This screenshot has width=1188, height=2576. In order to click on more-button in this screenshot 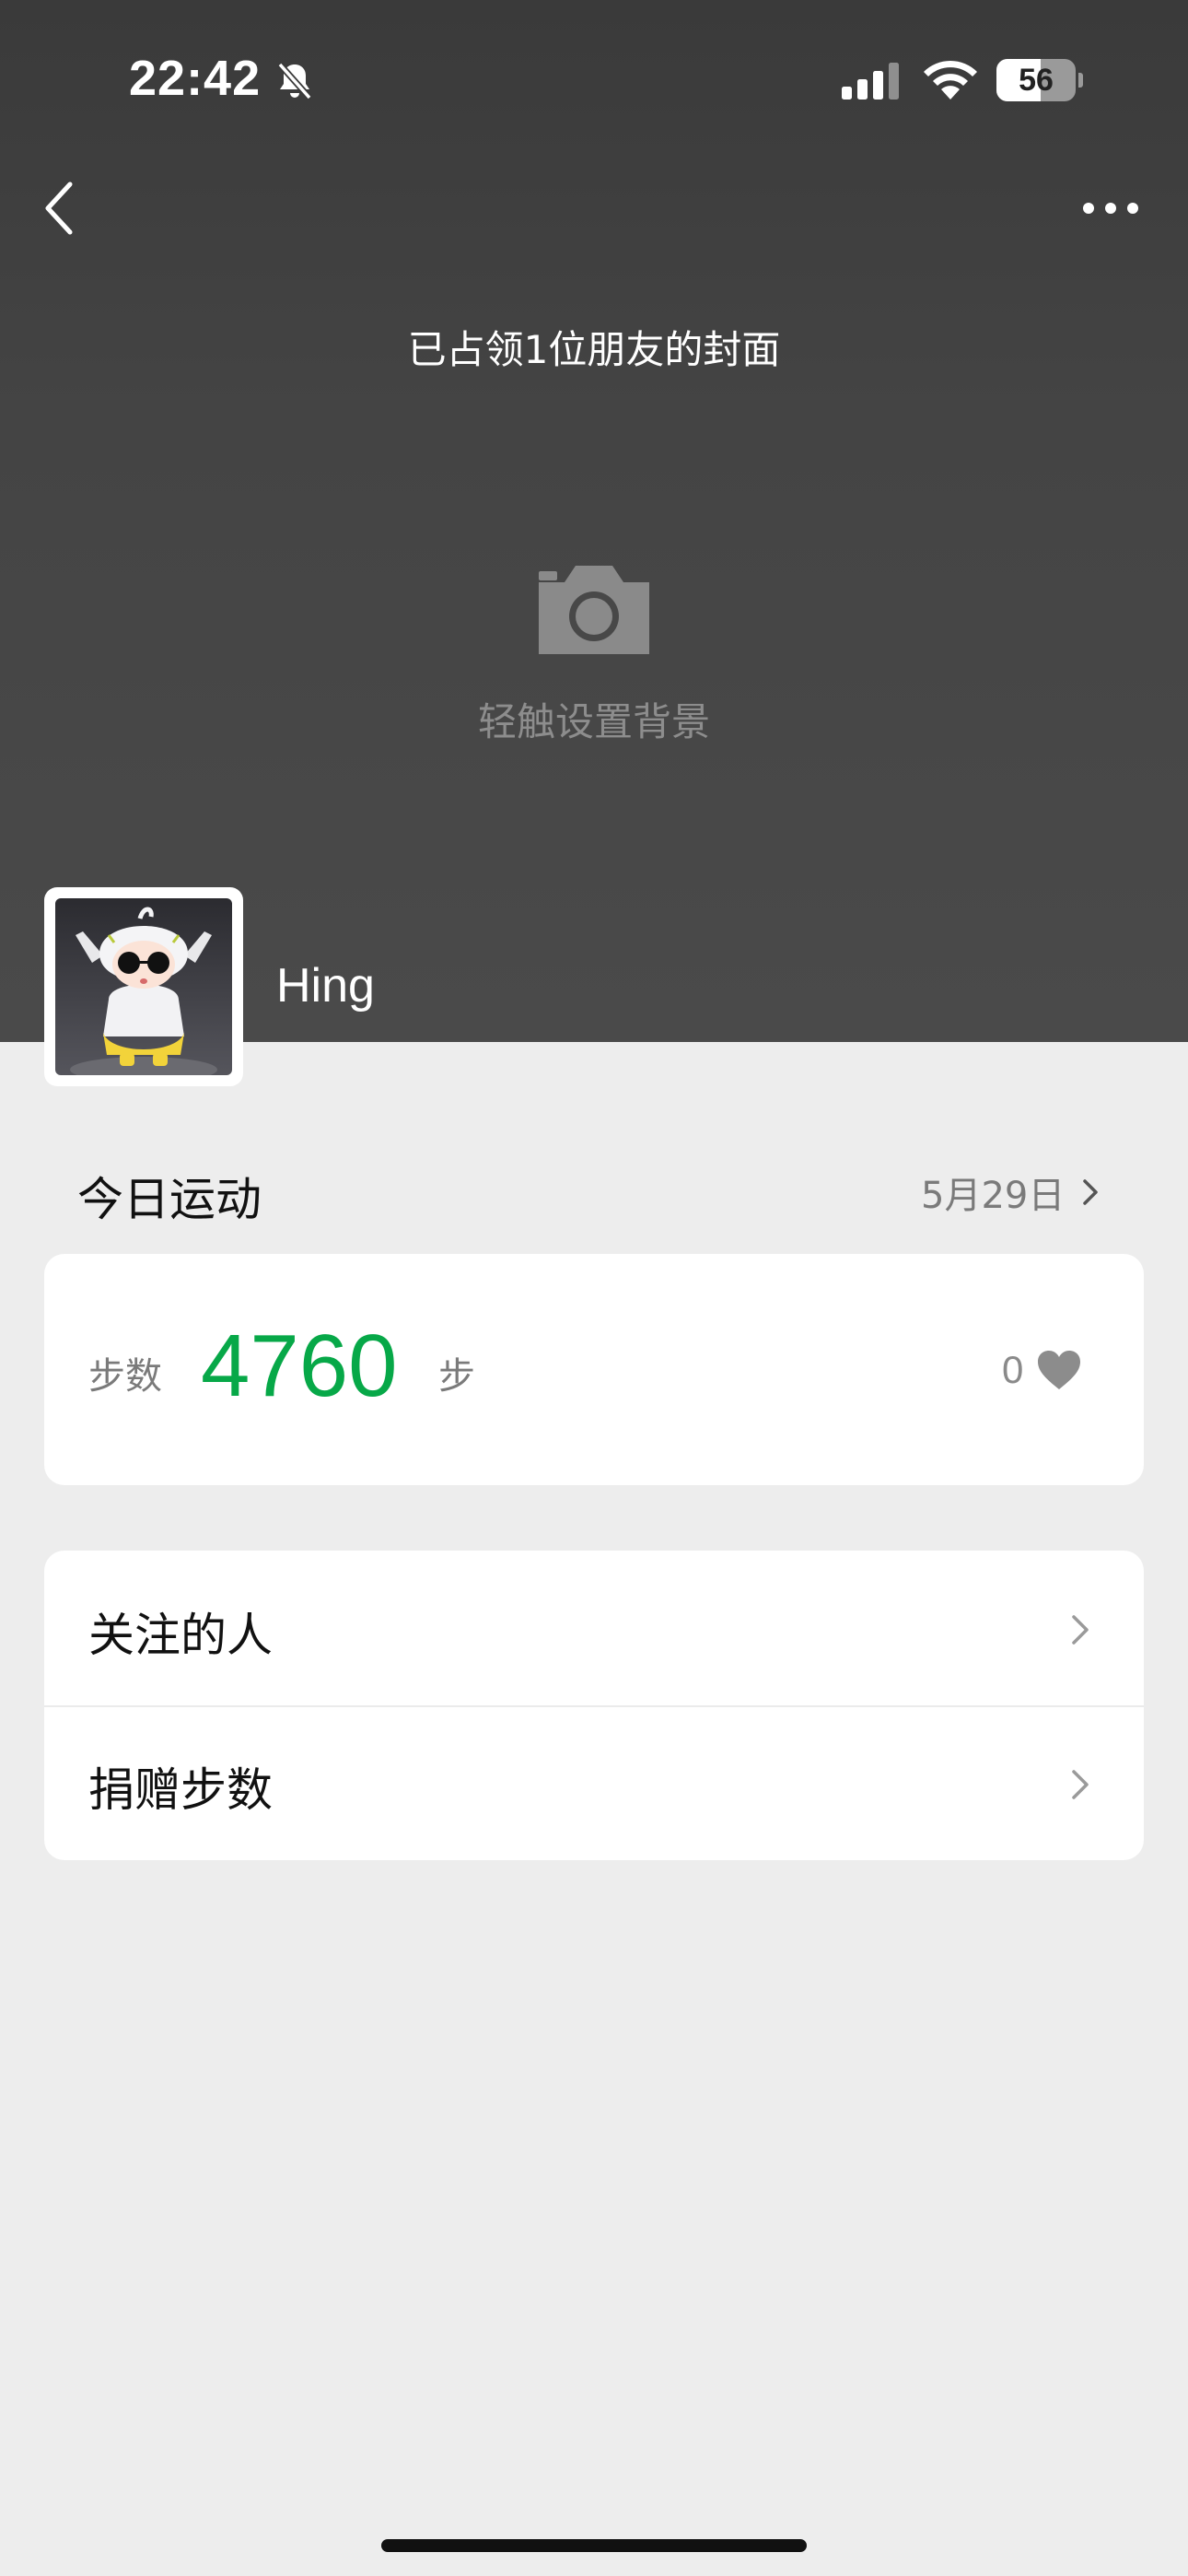, I will do `click(1112, 208)`.